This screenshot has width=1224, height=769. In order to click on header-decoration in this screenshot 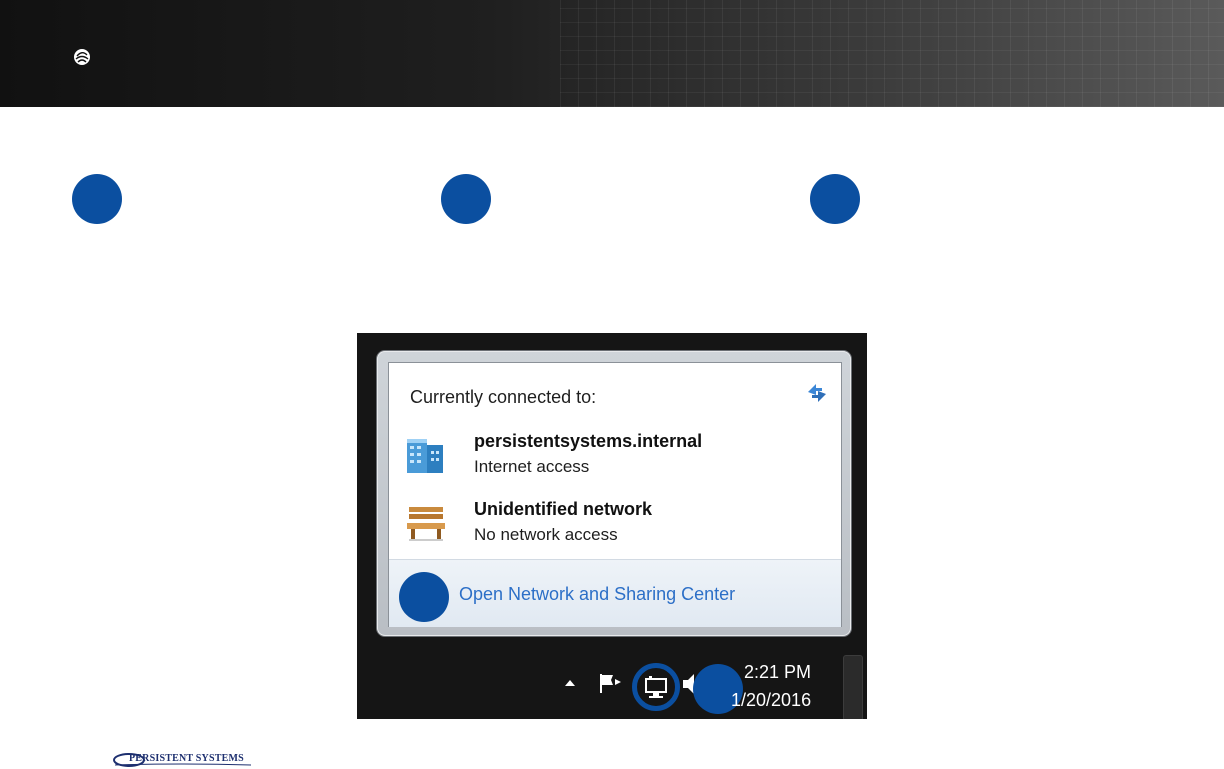, I will do `click(892, 53)`.